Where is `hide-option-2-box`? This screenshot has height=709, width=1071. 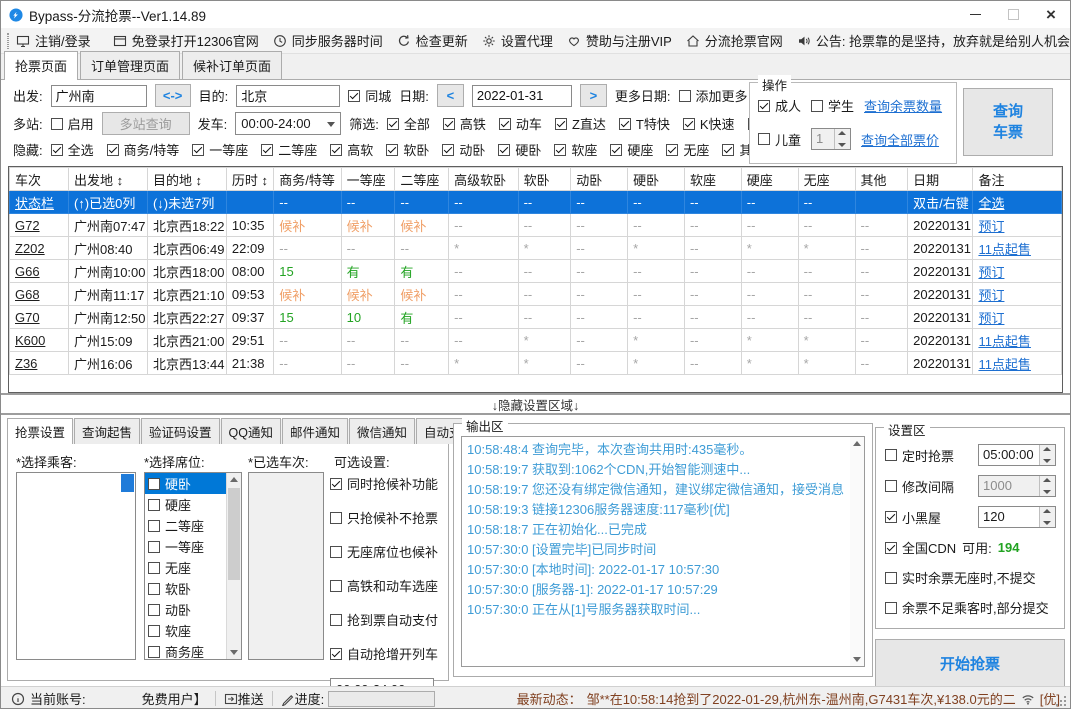
hide-option-2-box is located at coordinates (198, 149).